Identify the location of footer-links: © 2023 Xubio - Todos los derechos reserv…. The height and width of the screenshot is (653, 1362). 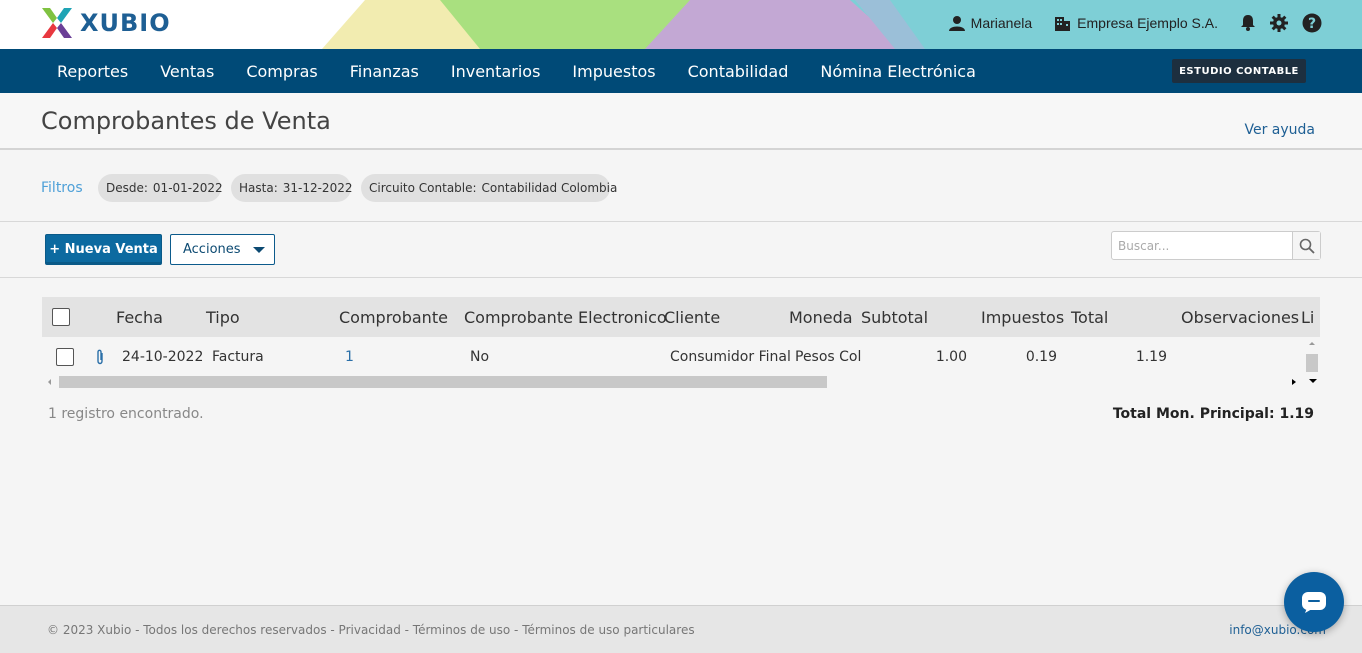
(371, 630).